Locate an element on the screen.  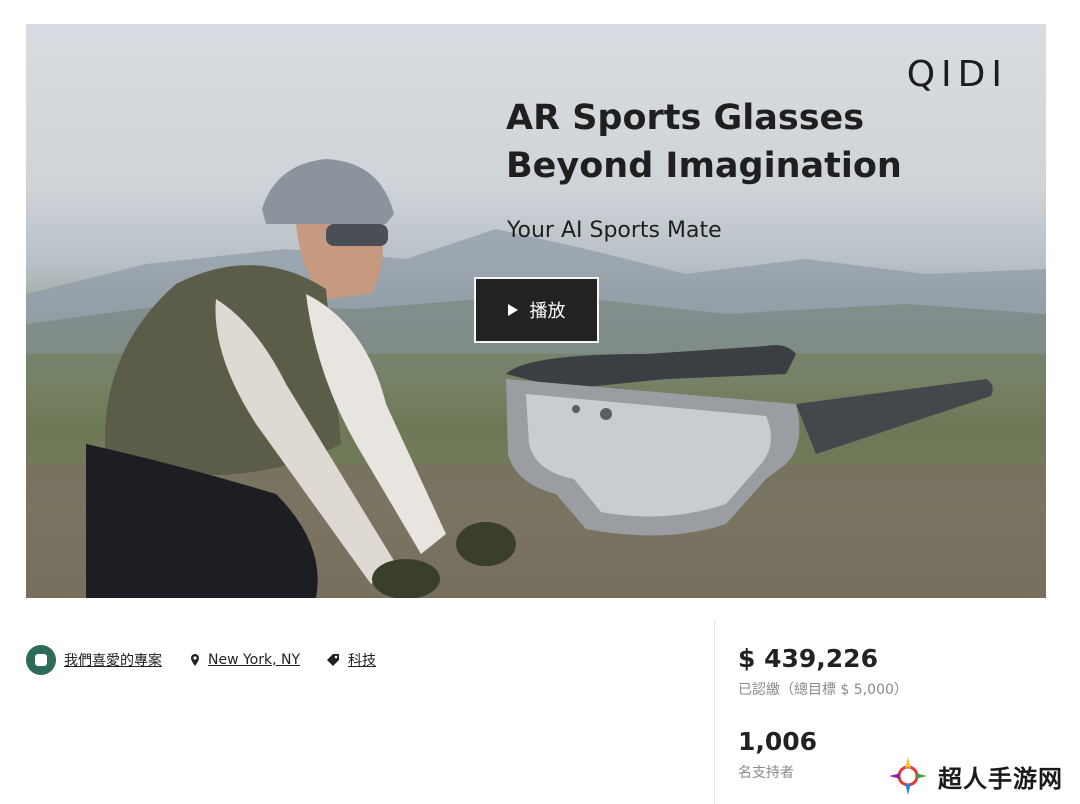
favorite-project-tag: 我們喜愛的專案 is located at coordinates (94, 660).